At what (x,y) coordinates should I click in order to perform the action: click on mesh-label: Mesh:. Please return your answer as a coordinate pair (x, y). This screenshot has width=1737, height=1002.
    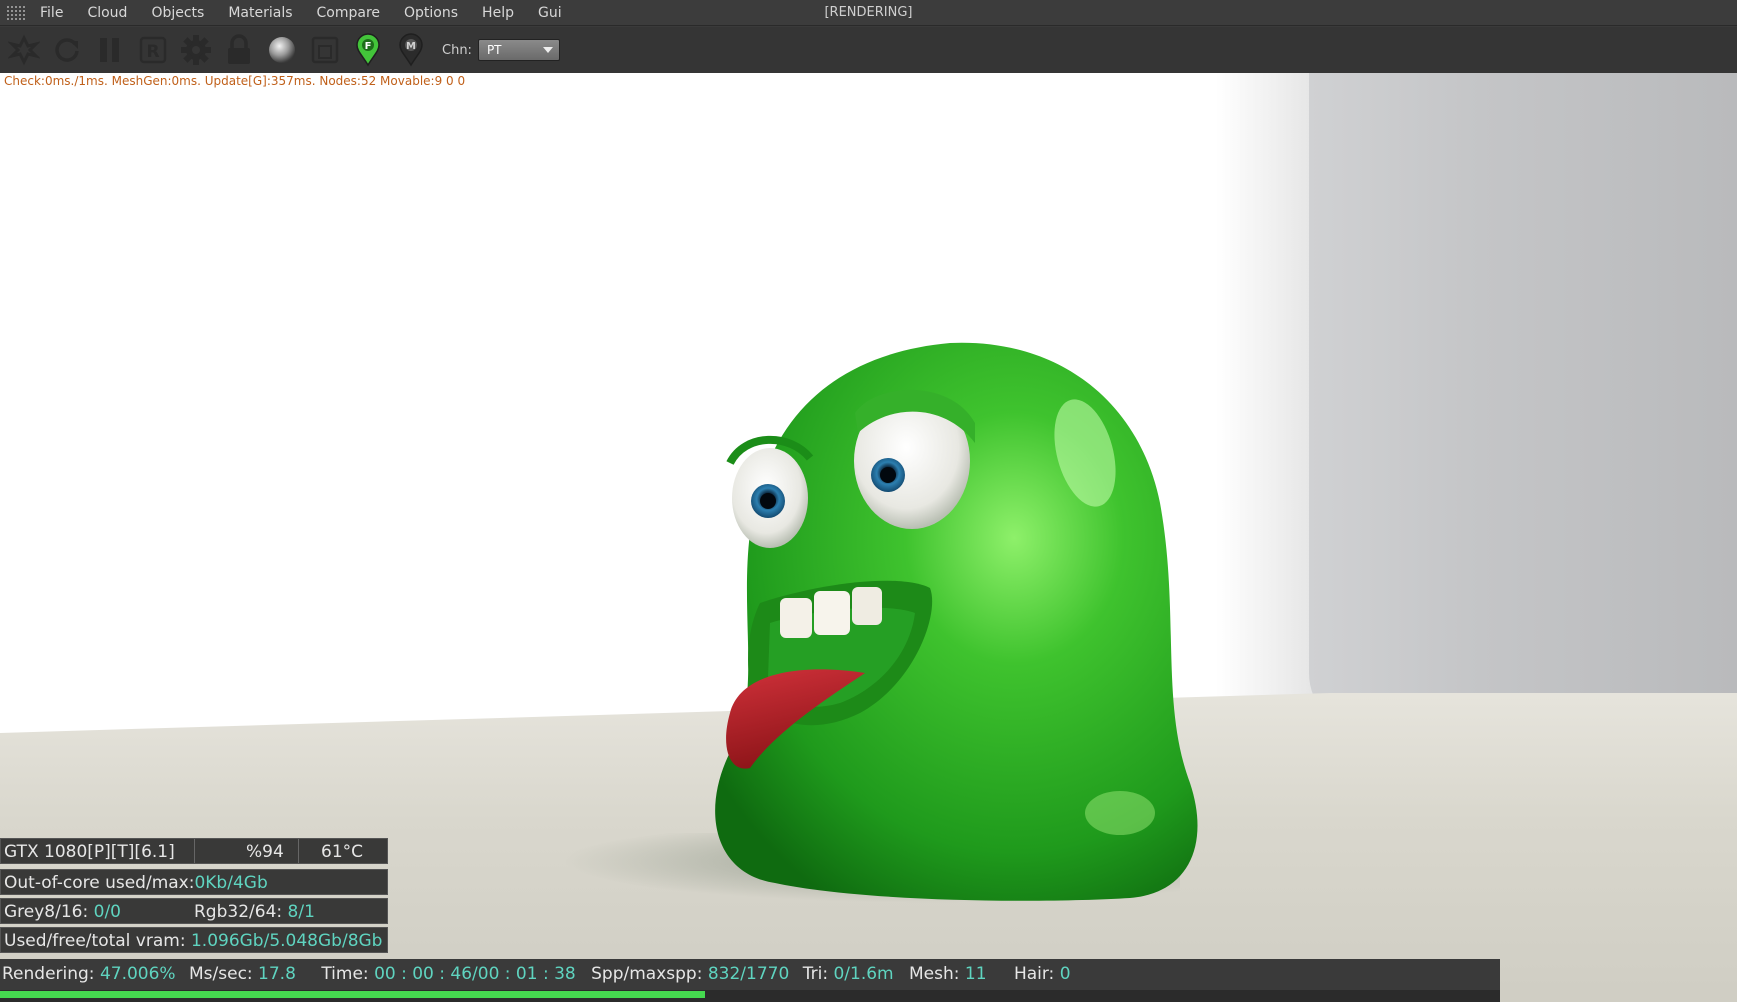
    Looking at the image, I should click on (937, 974).